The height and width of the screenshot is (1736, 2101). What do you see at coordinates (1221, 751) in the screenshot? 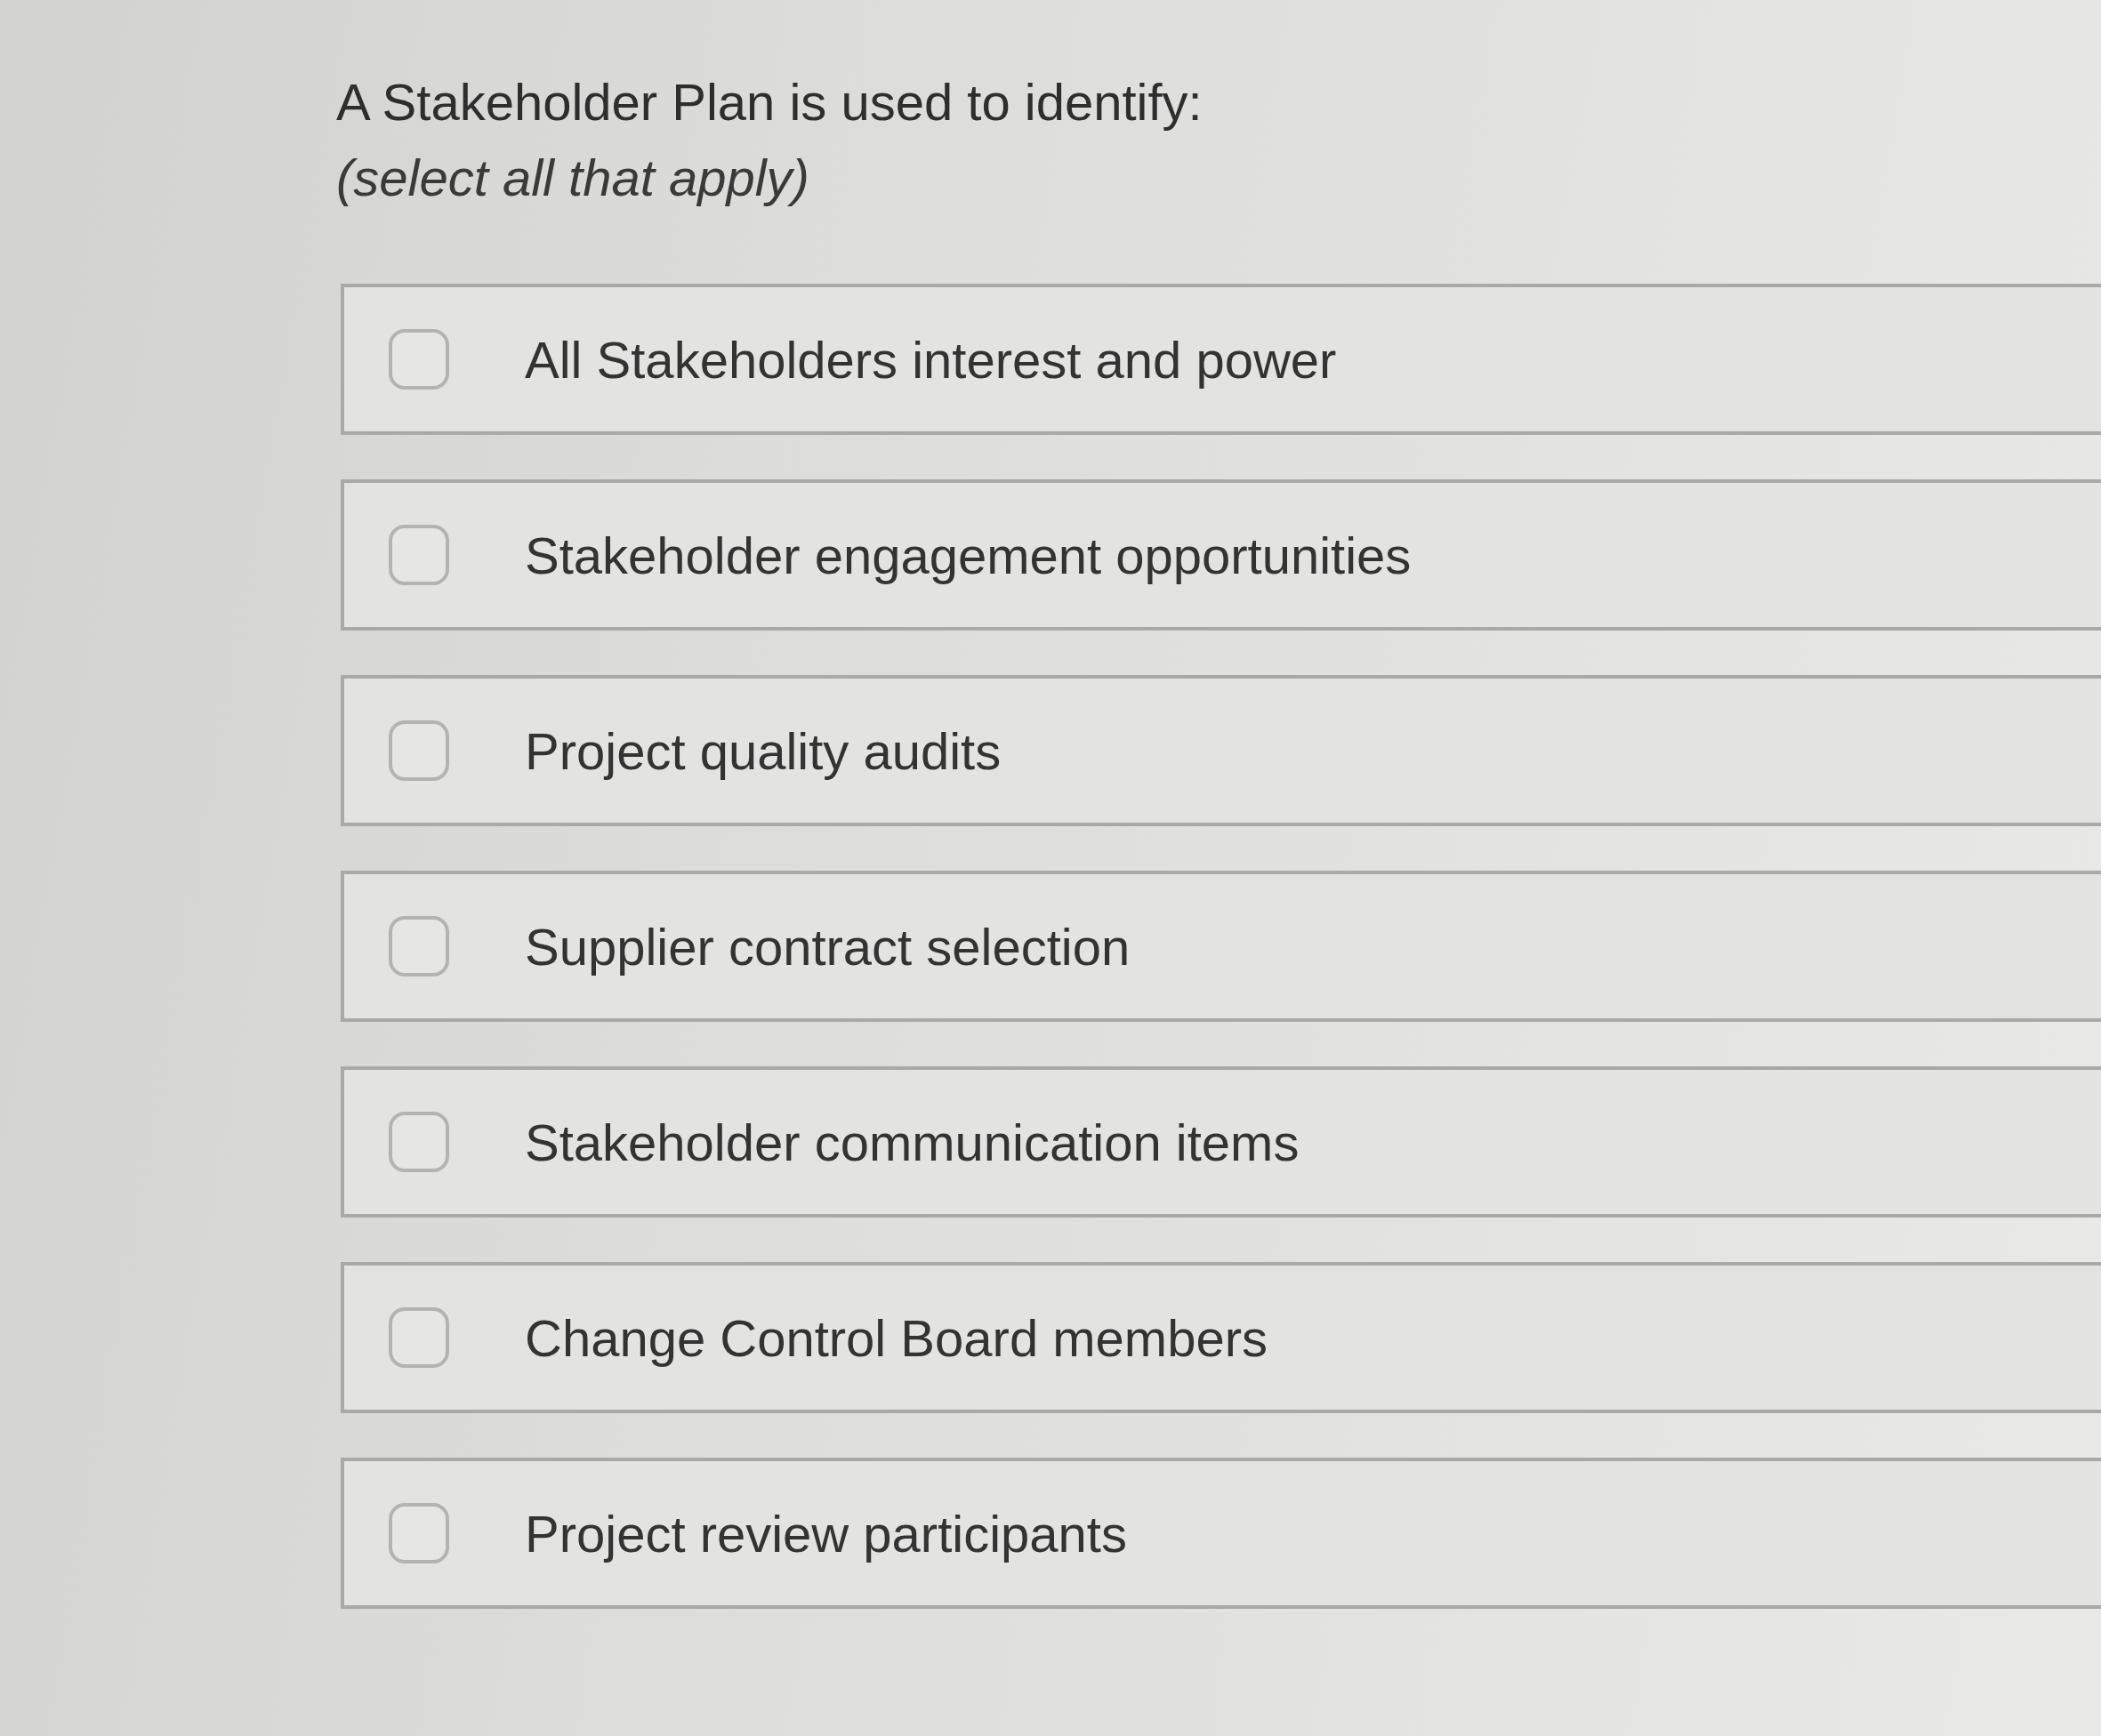
I see `answer-option: Project quality audits` at bounding box center [1221, 751].